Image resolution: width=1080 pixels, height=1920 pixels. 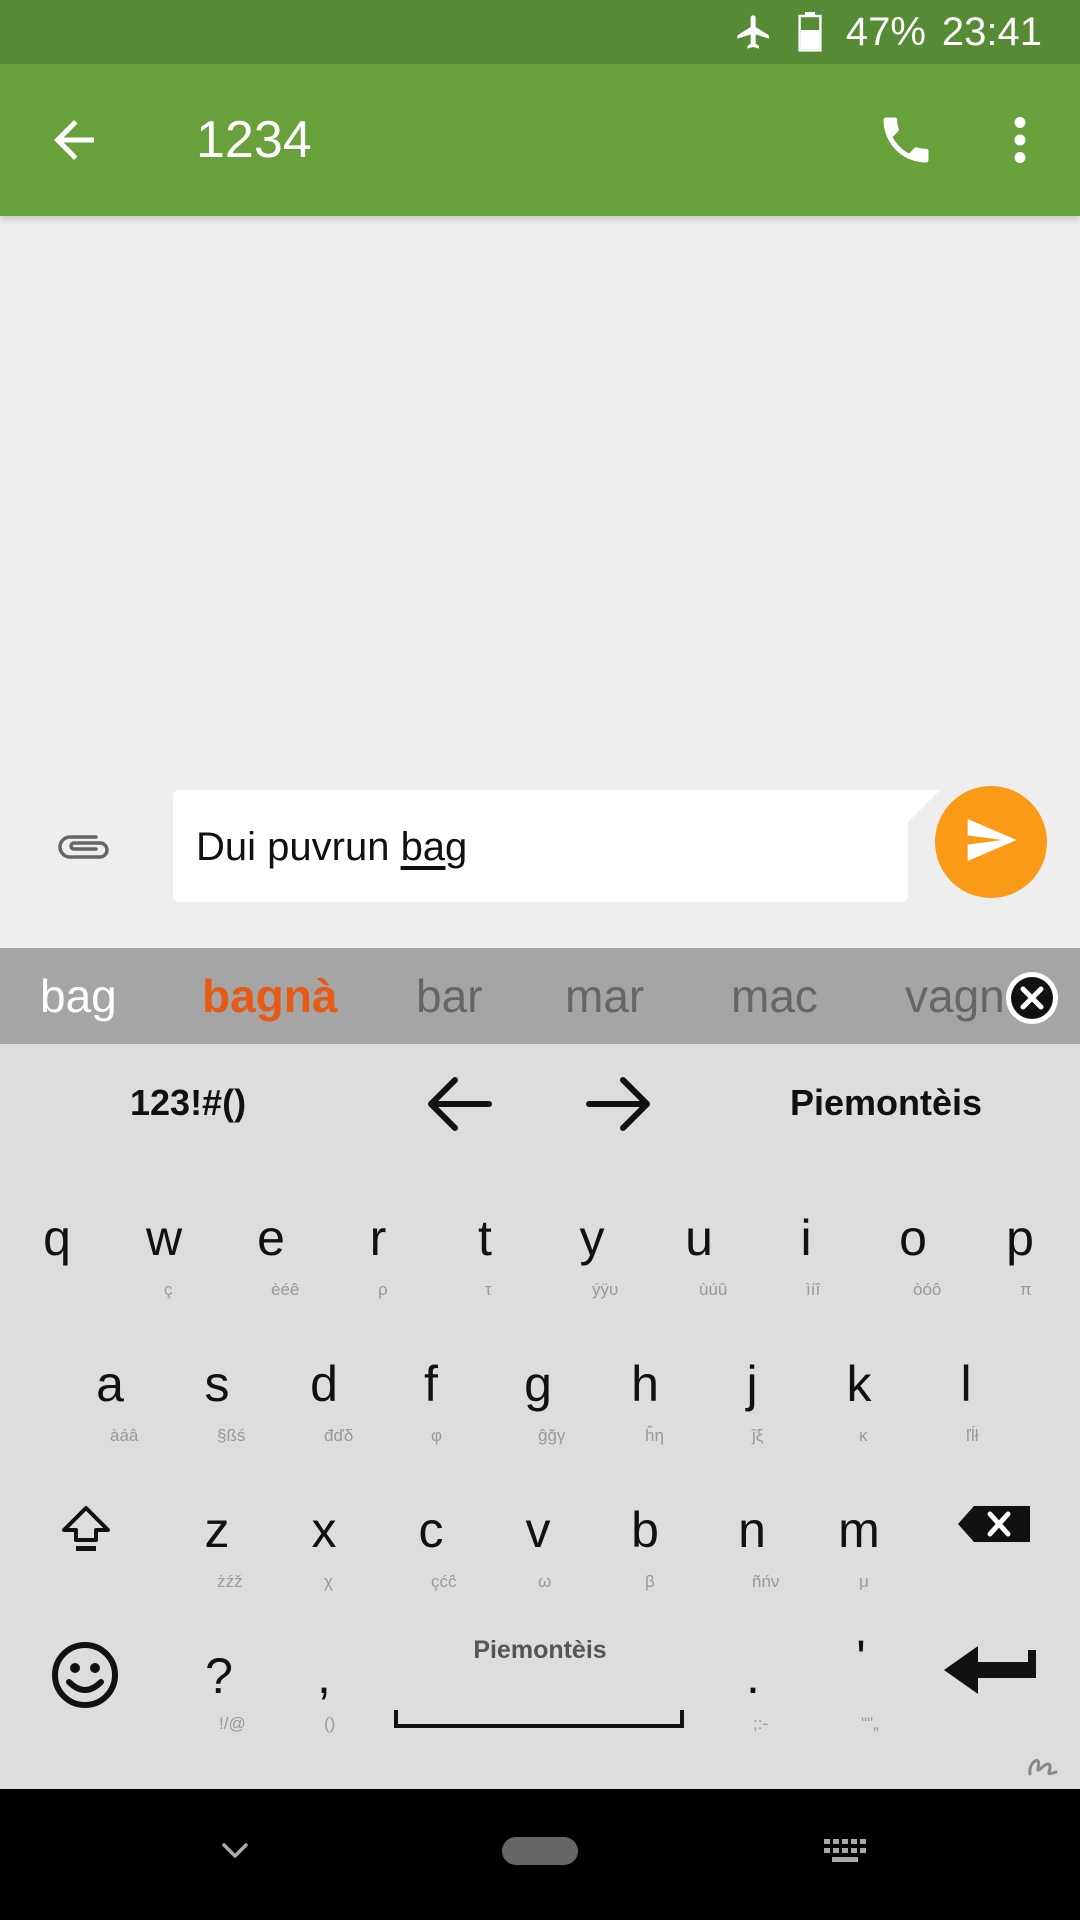 I want to click on message-input-text: Dui puvrun bag, so click(x=331, y=847).